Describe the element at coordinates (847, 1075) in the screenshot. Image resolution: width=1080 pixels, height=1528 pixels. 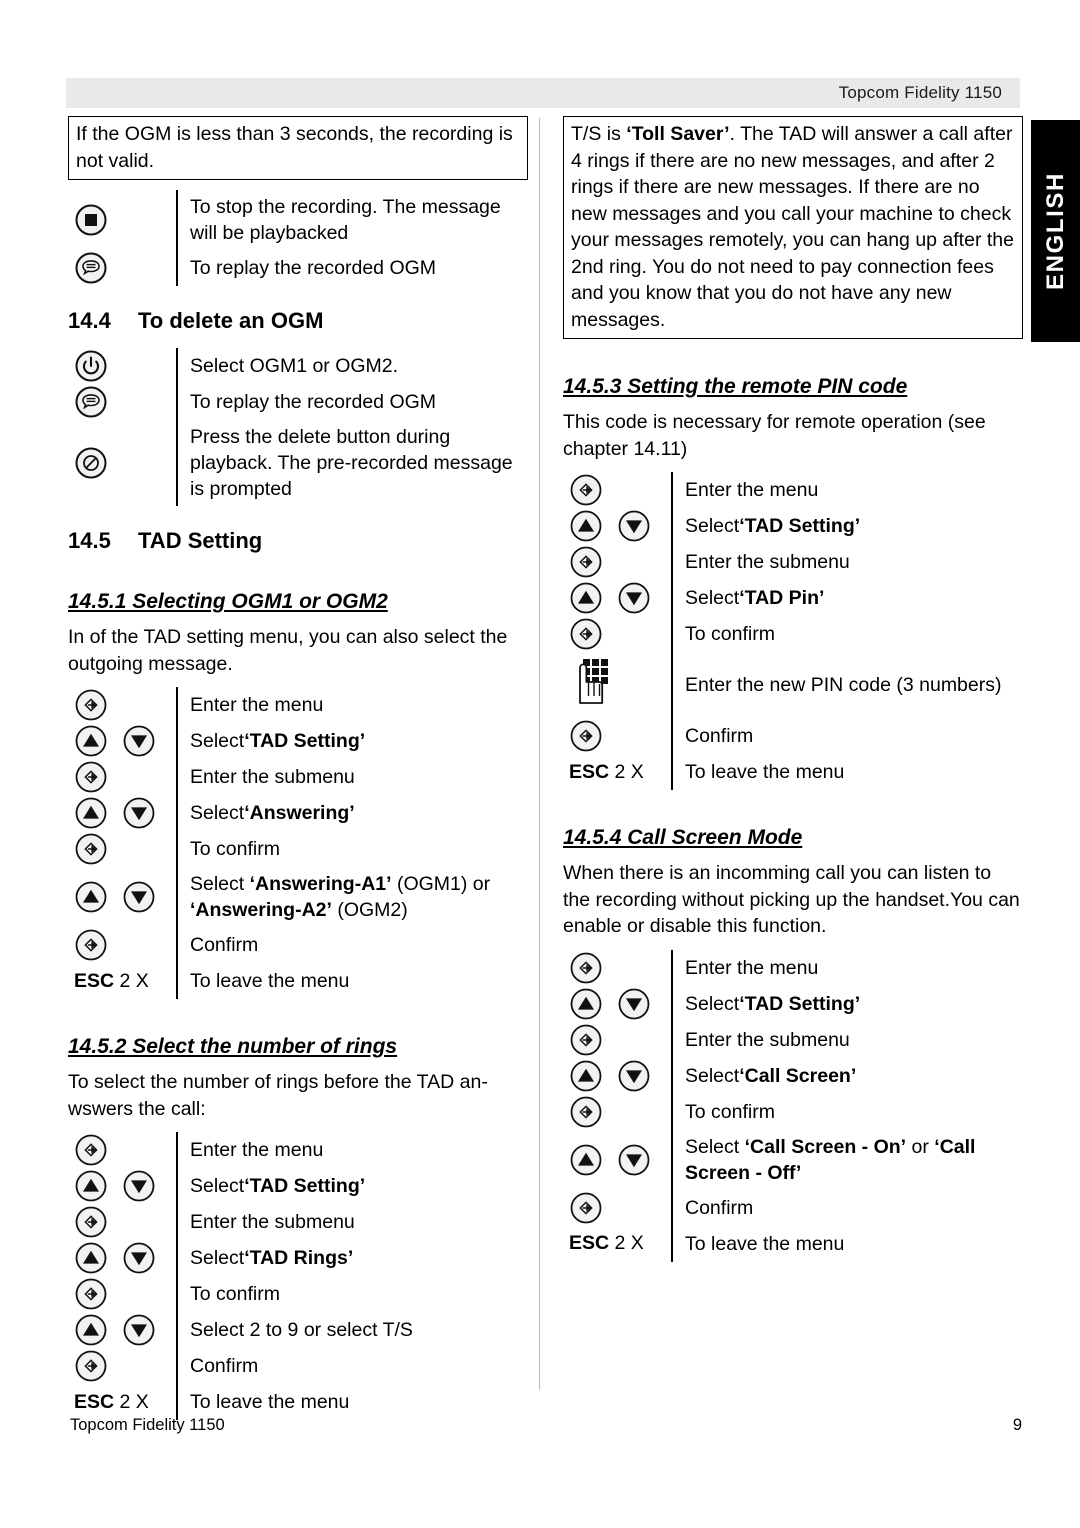
I see `step-description: Select ‘Call Screen’` at that location.